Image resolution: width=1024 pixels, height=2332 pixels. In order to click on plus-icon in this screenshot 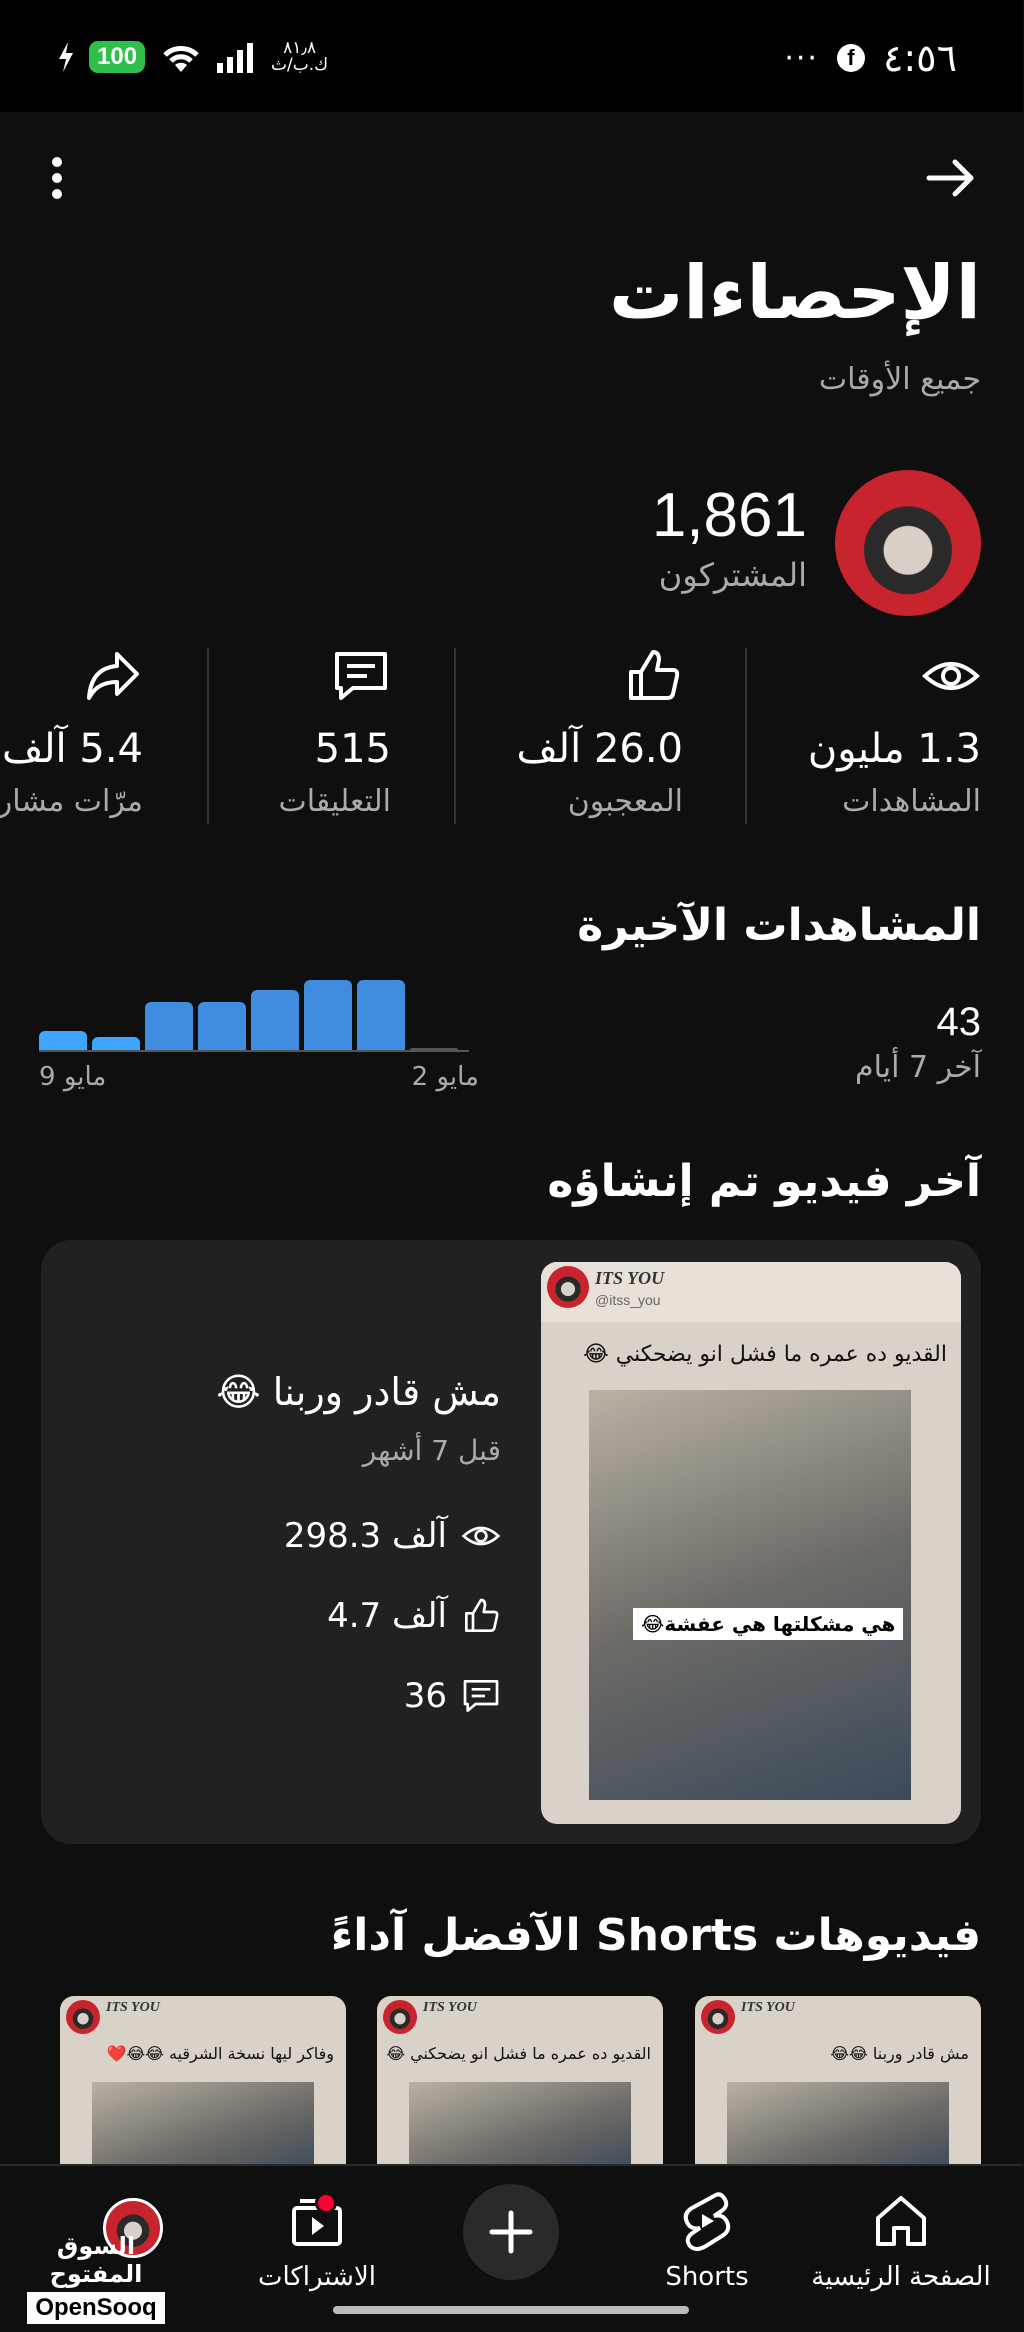, I will do `click(512, 2232)`.